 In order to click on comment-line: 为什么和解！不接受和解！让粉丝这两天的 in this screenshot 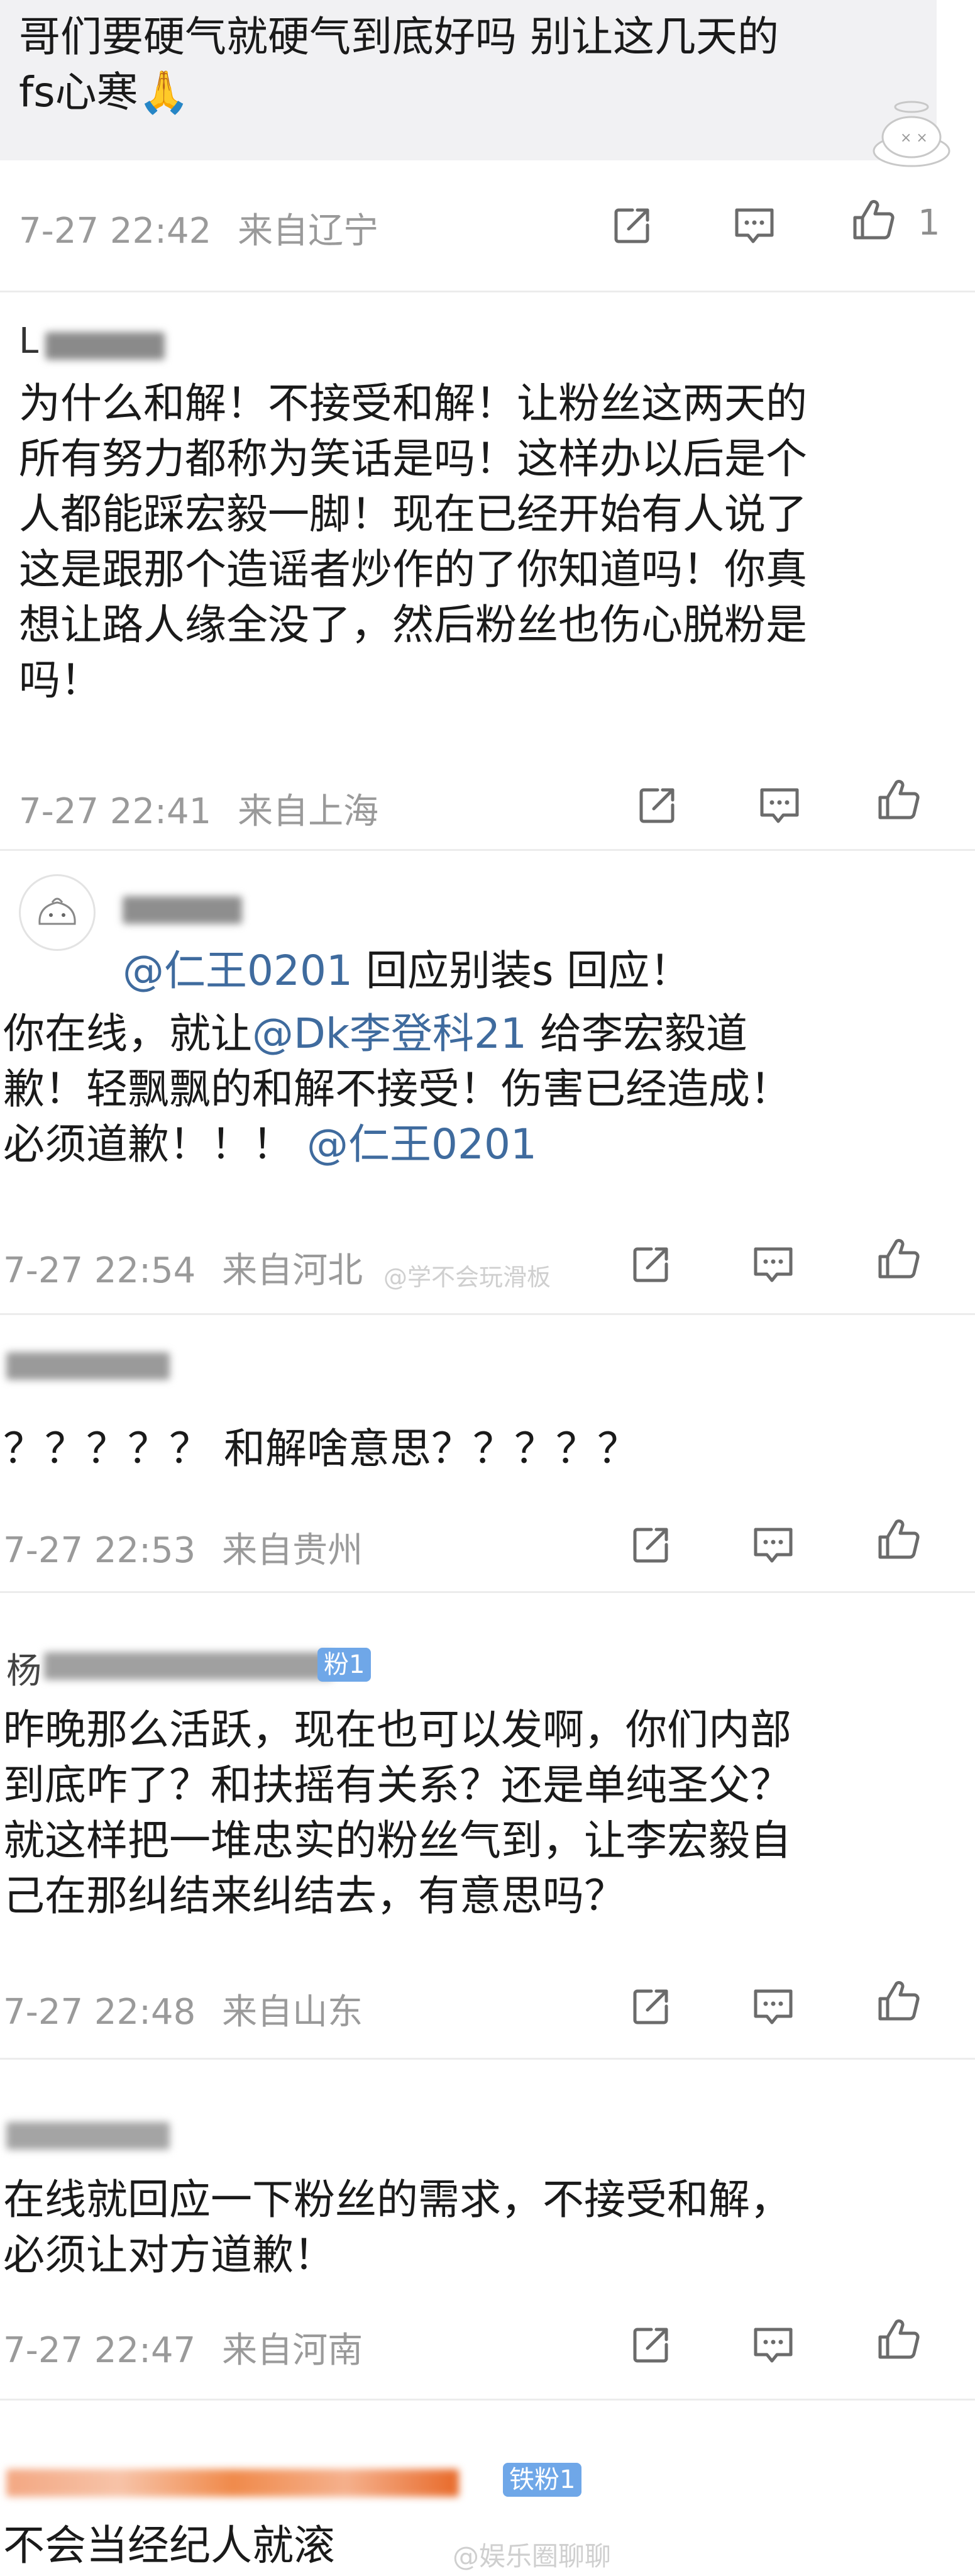, I will do `click(413, 403)`.